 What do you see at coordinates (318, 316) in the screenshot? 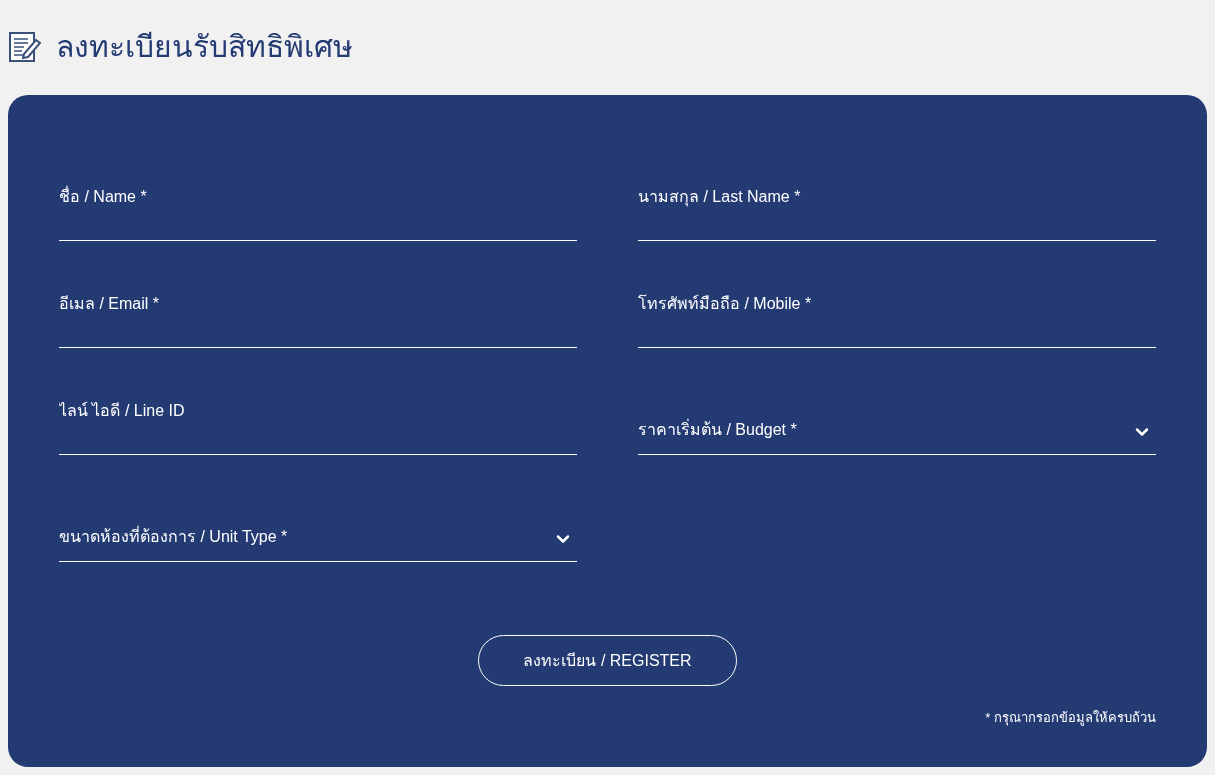
I see `text-field: อีเมล / Email *` at bounding box center [318, 316].